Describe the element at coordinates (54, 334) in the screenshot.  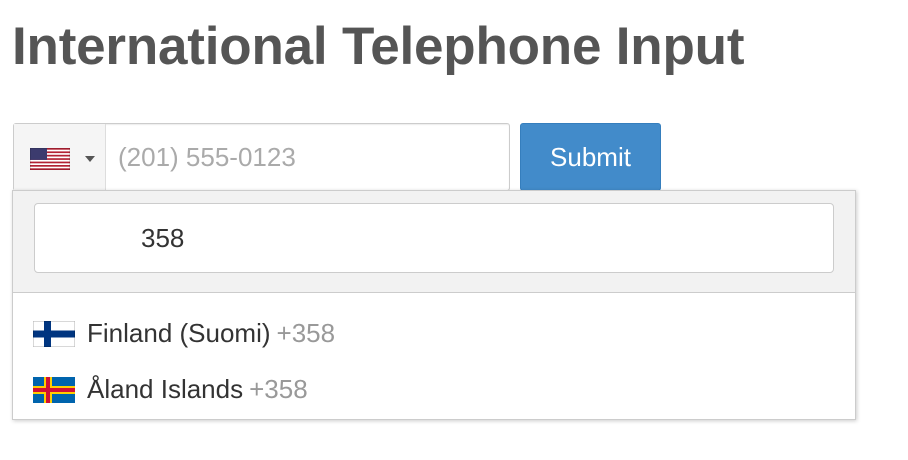
I see `finland-flag-icon` at that location.